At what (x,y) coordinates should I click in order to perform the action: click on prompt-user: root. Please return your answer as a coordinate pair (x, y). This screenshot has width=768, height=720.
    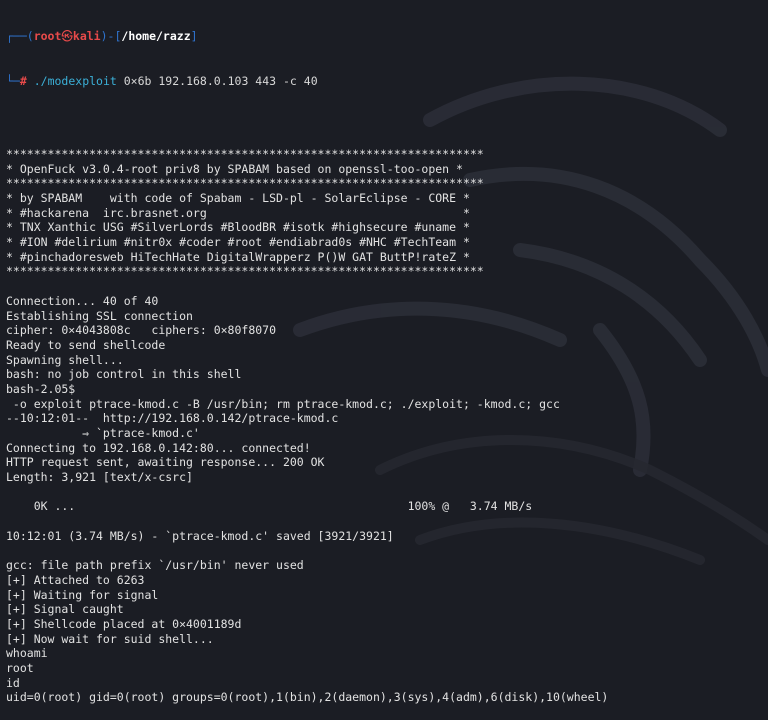
    Looking at the image, I should click on (47, 36).